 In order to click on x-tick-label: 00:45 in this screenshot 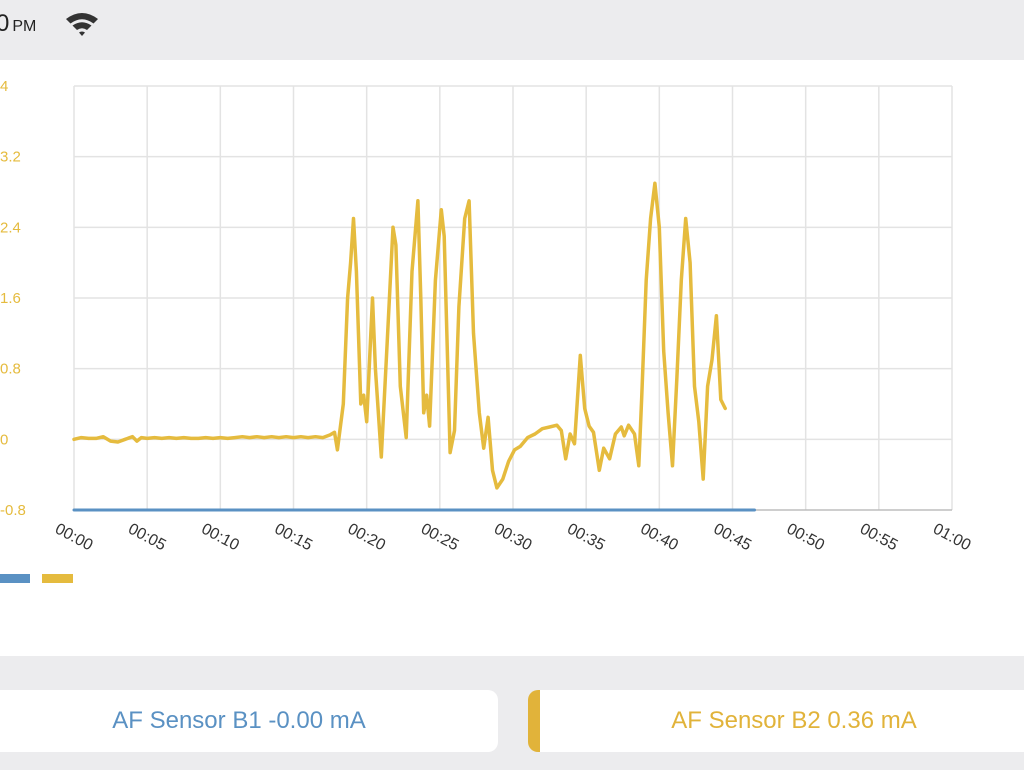, I will do `click(732, 538)`.